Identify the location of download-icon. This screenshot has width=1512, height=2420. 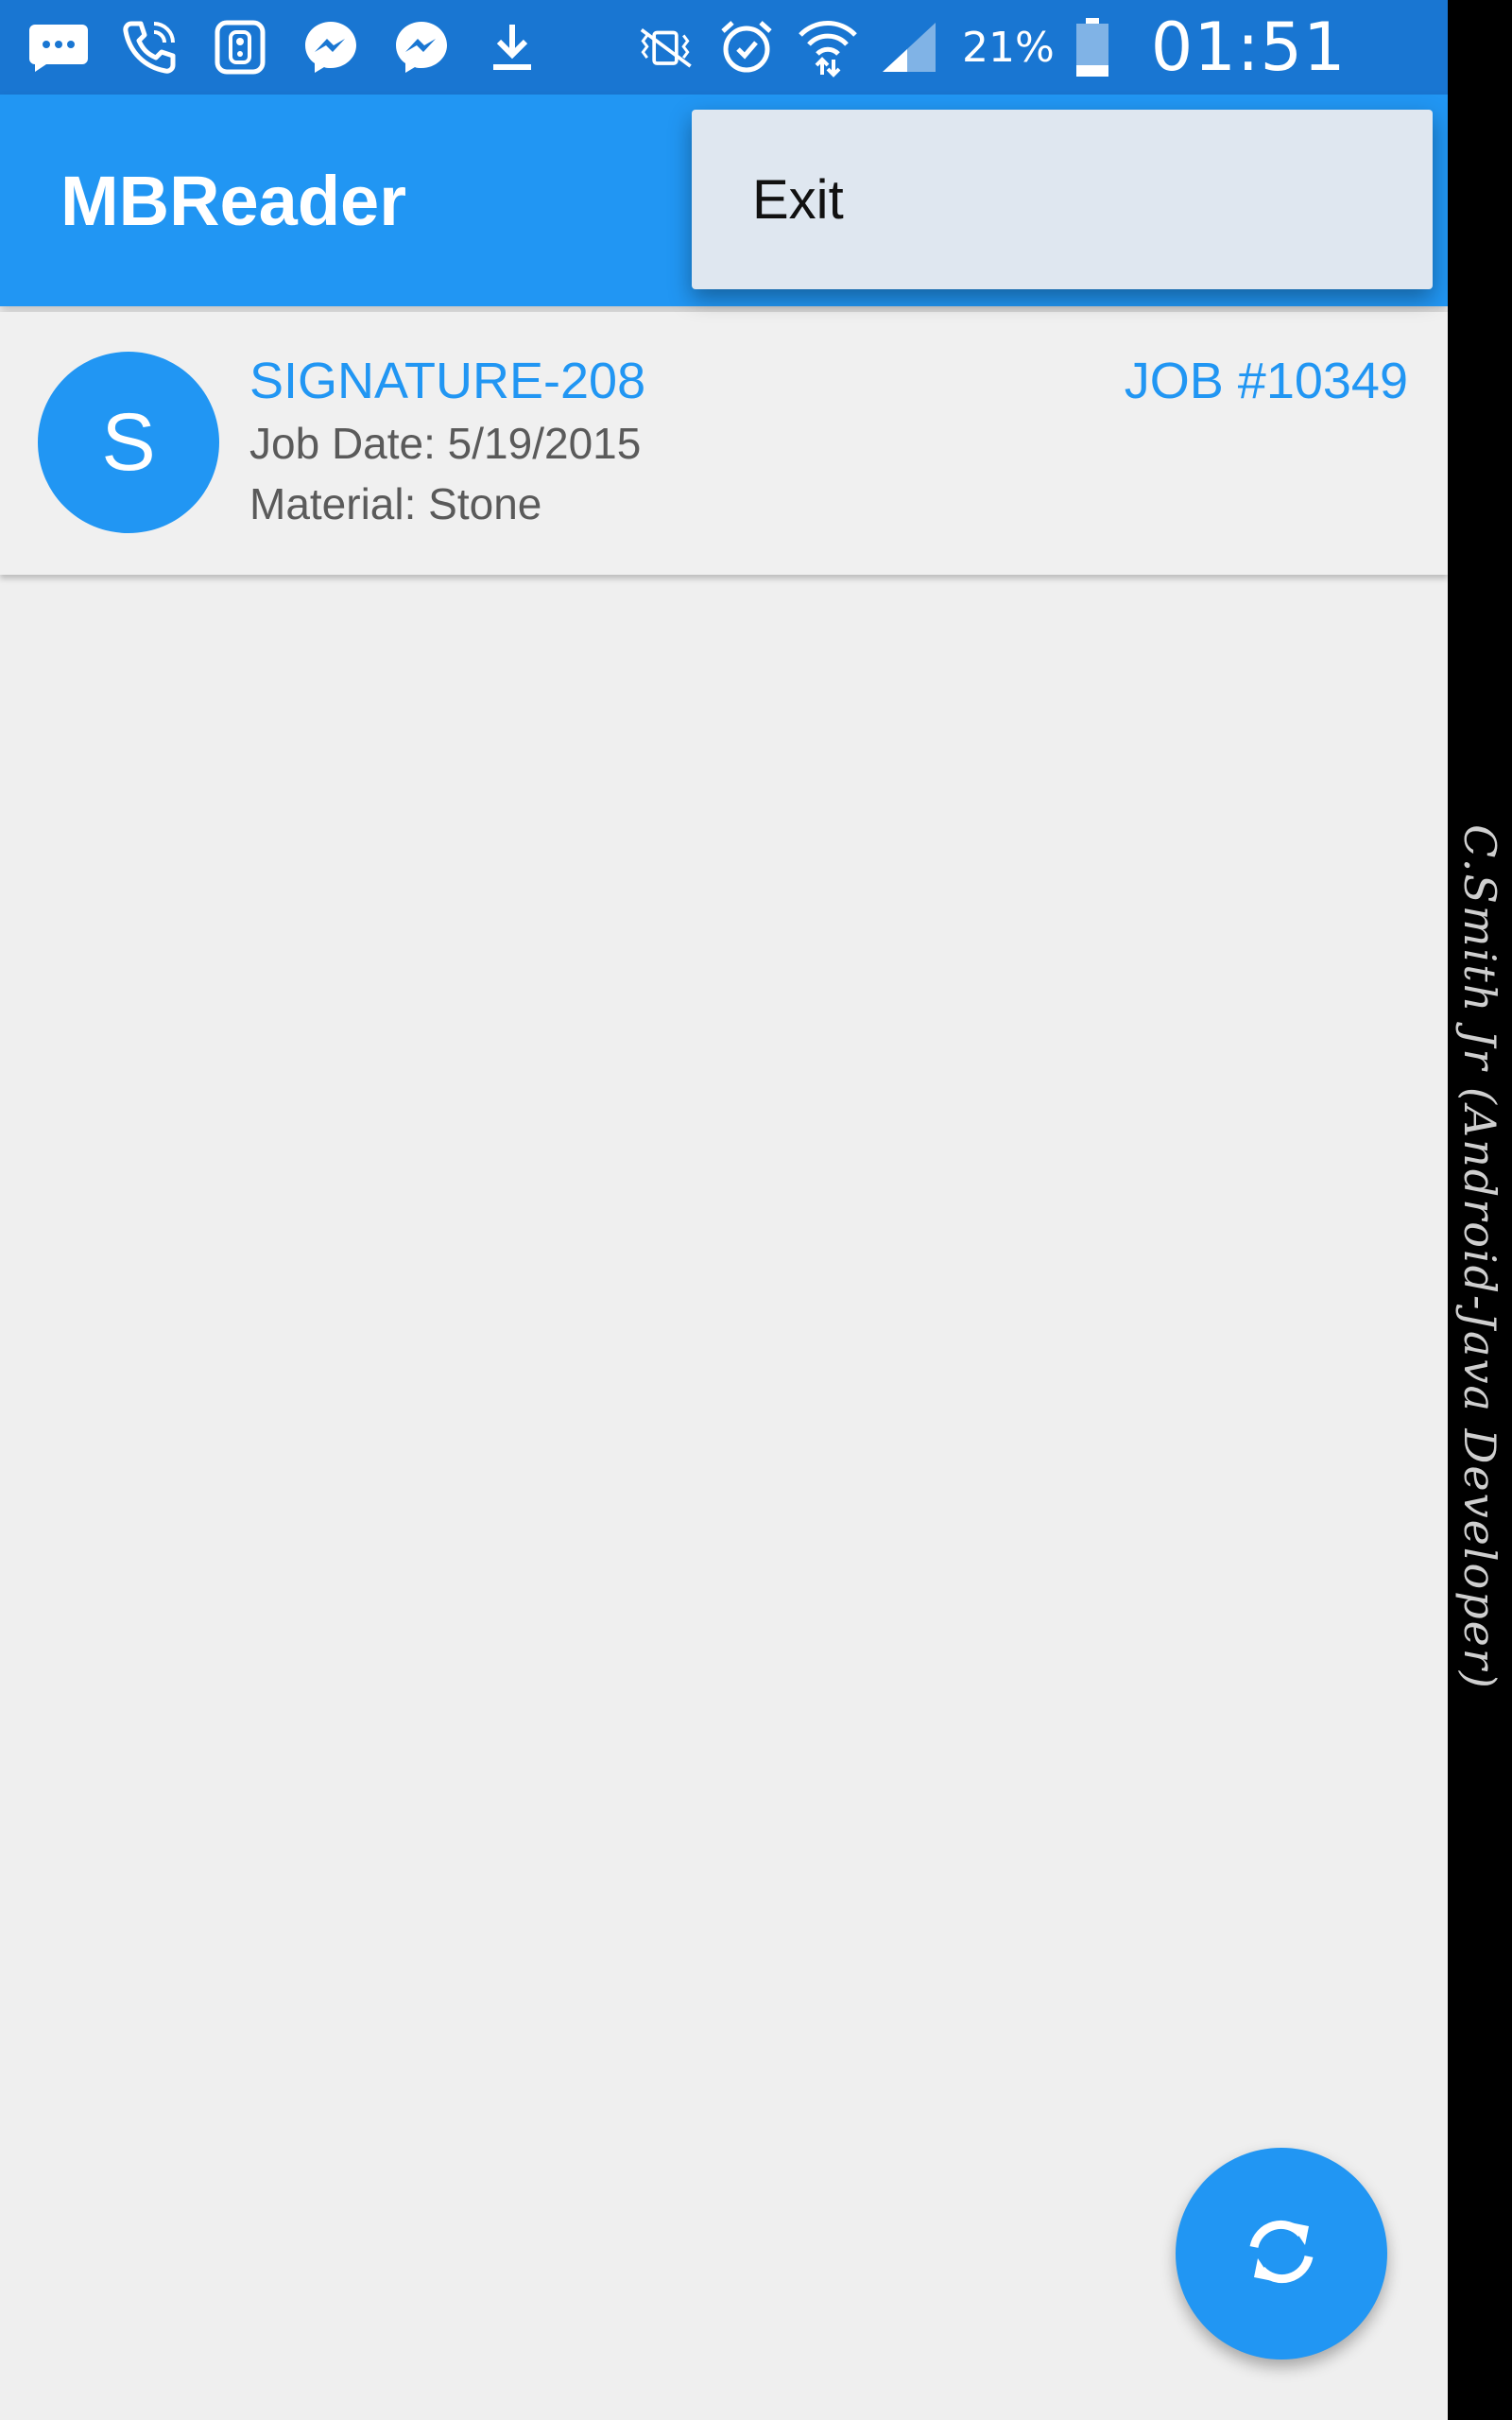
(512, 47).